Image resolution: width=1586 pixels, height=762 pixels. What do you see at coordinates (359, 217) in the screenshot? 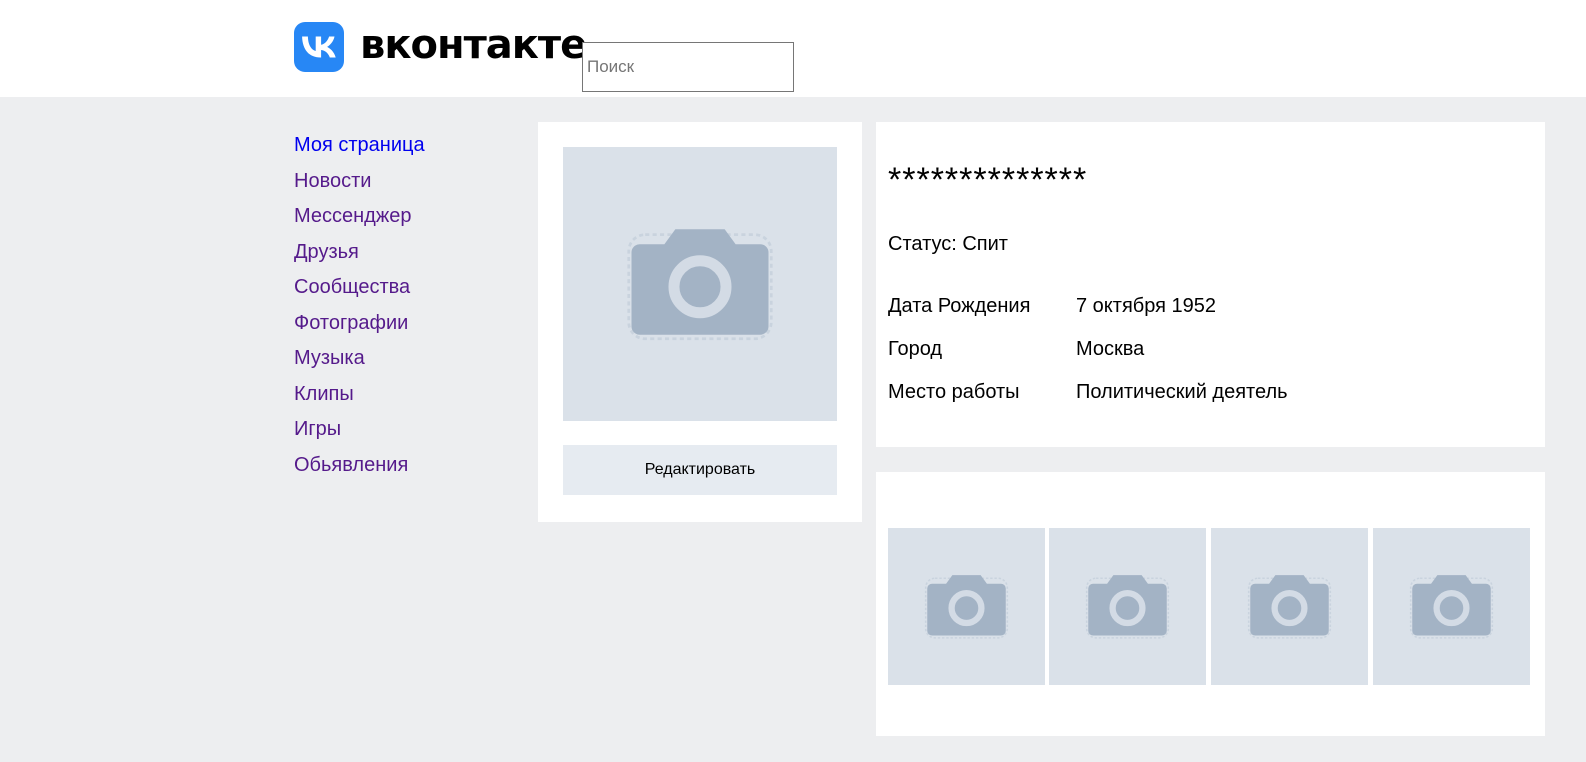
I see `sidebar-item-messenger: Мессенджер` at bounding box center [359, 217].